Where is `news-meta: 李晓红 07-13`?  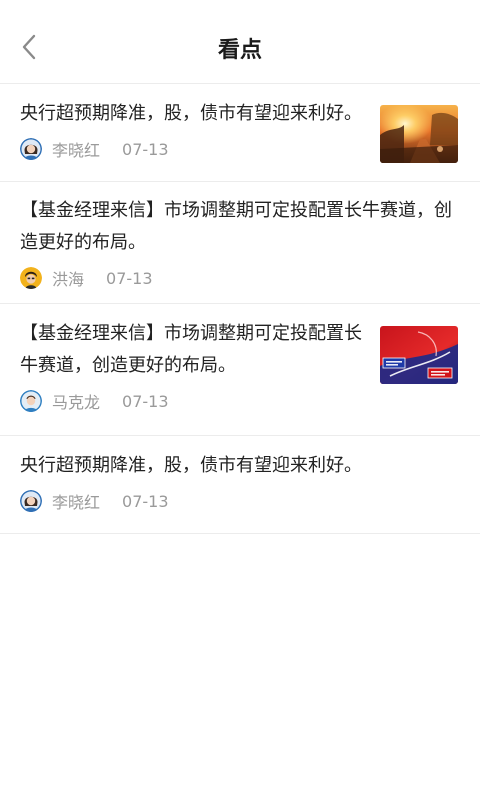 news-meta: 李晓红 07-13 is located at coordinates (240, 501).